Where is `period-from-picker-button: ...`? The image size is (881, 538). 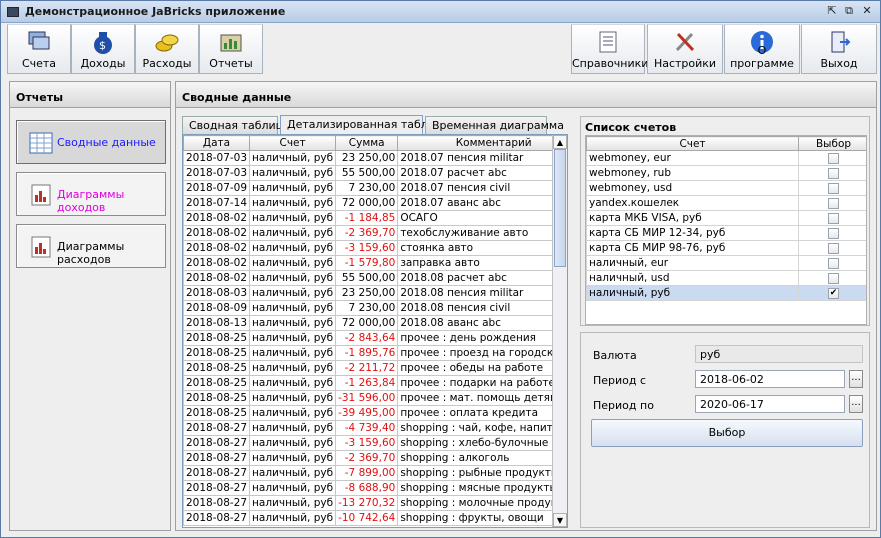 period-from-picker-button: ... is located at coordinates (856, 379).